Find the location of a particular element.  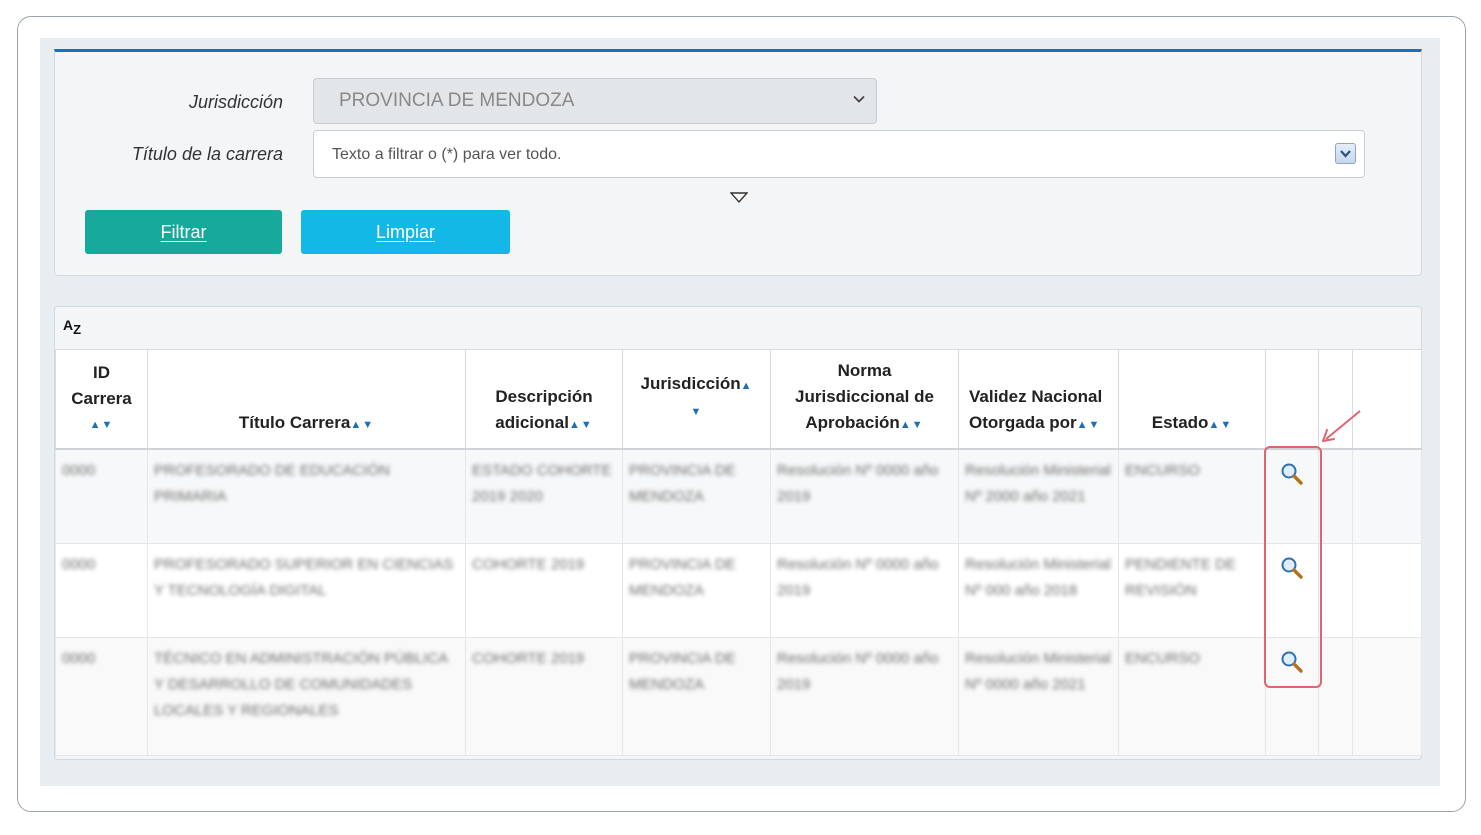

sort-az-sub: Z is located at coordinates (77, 329).